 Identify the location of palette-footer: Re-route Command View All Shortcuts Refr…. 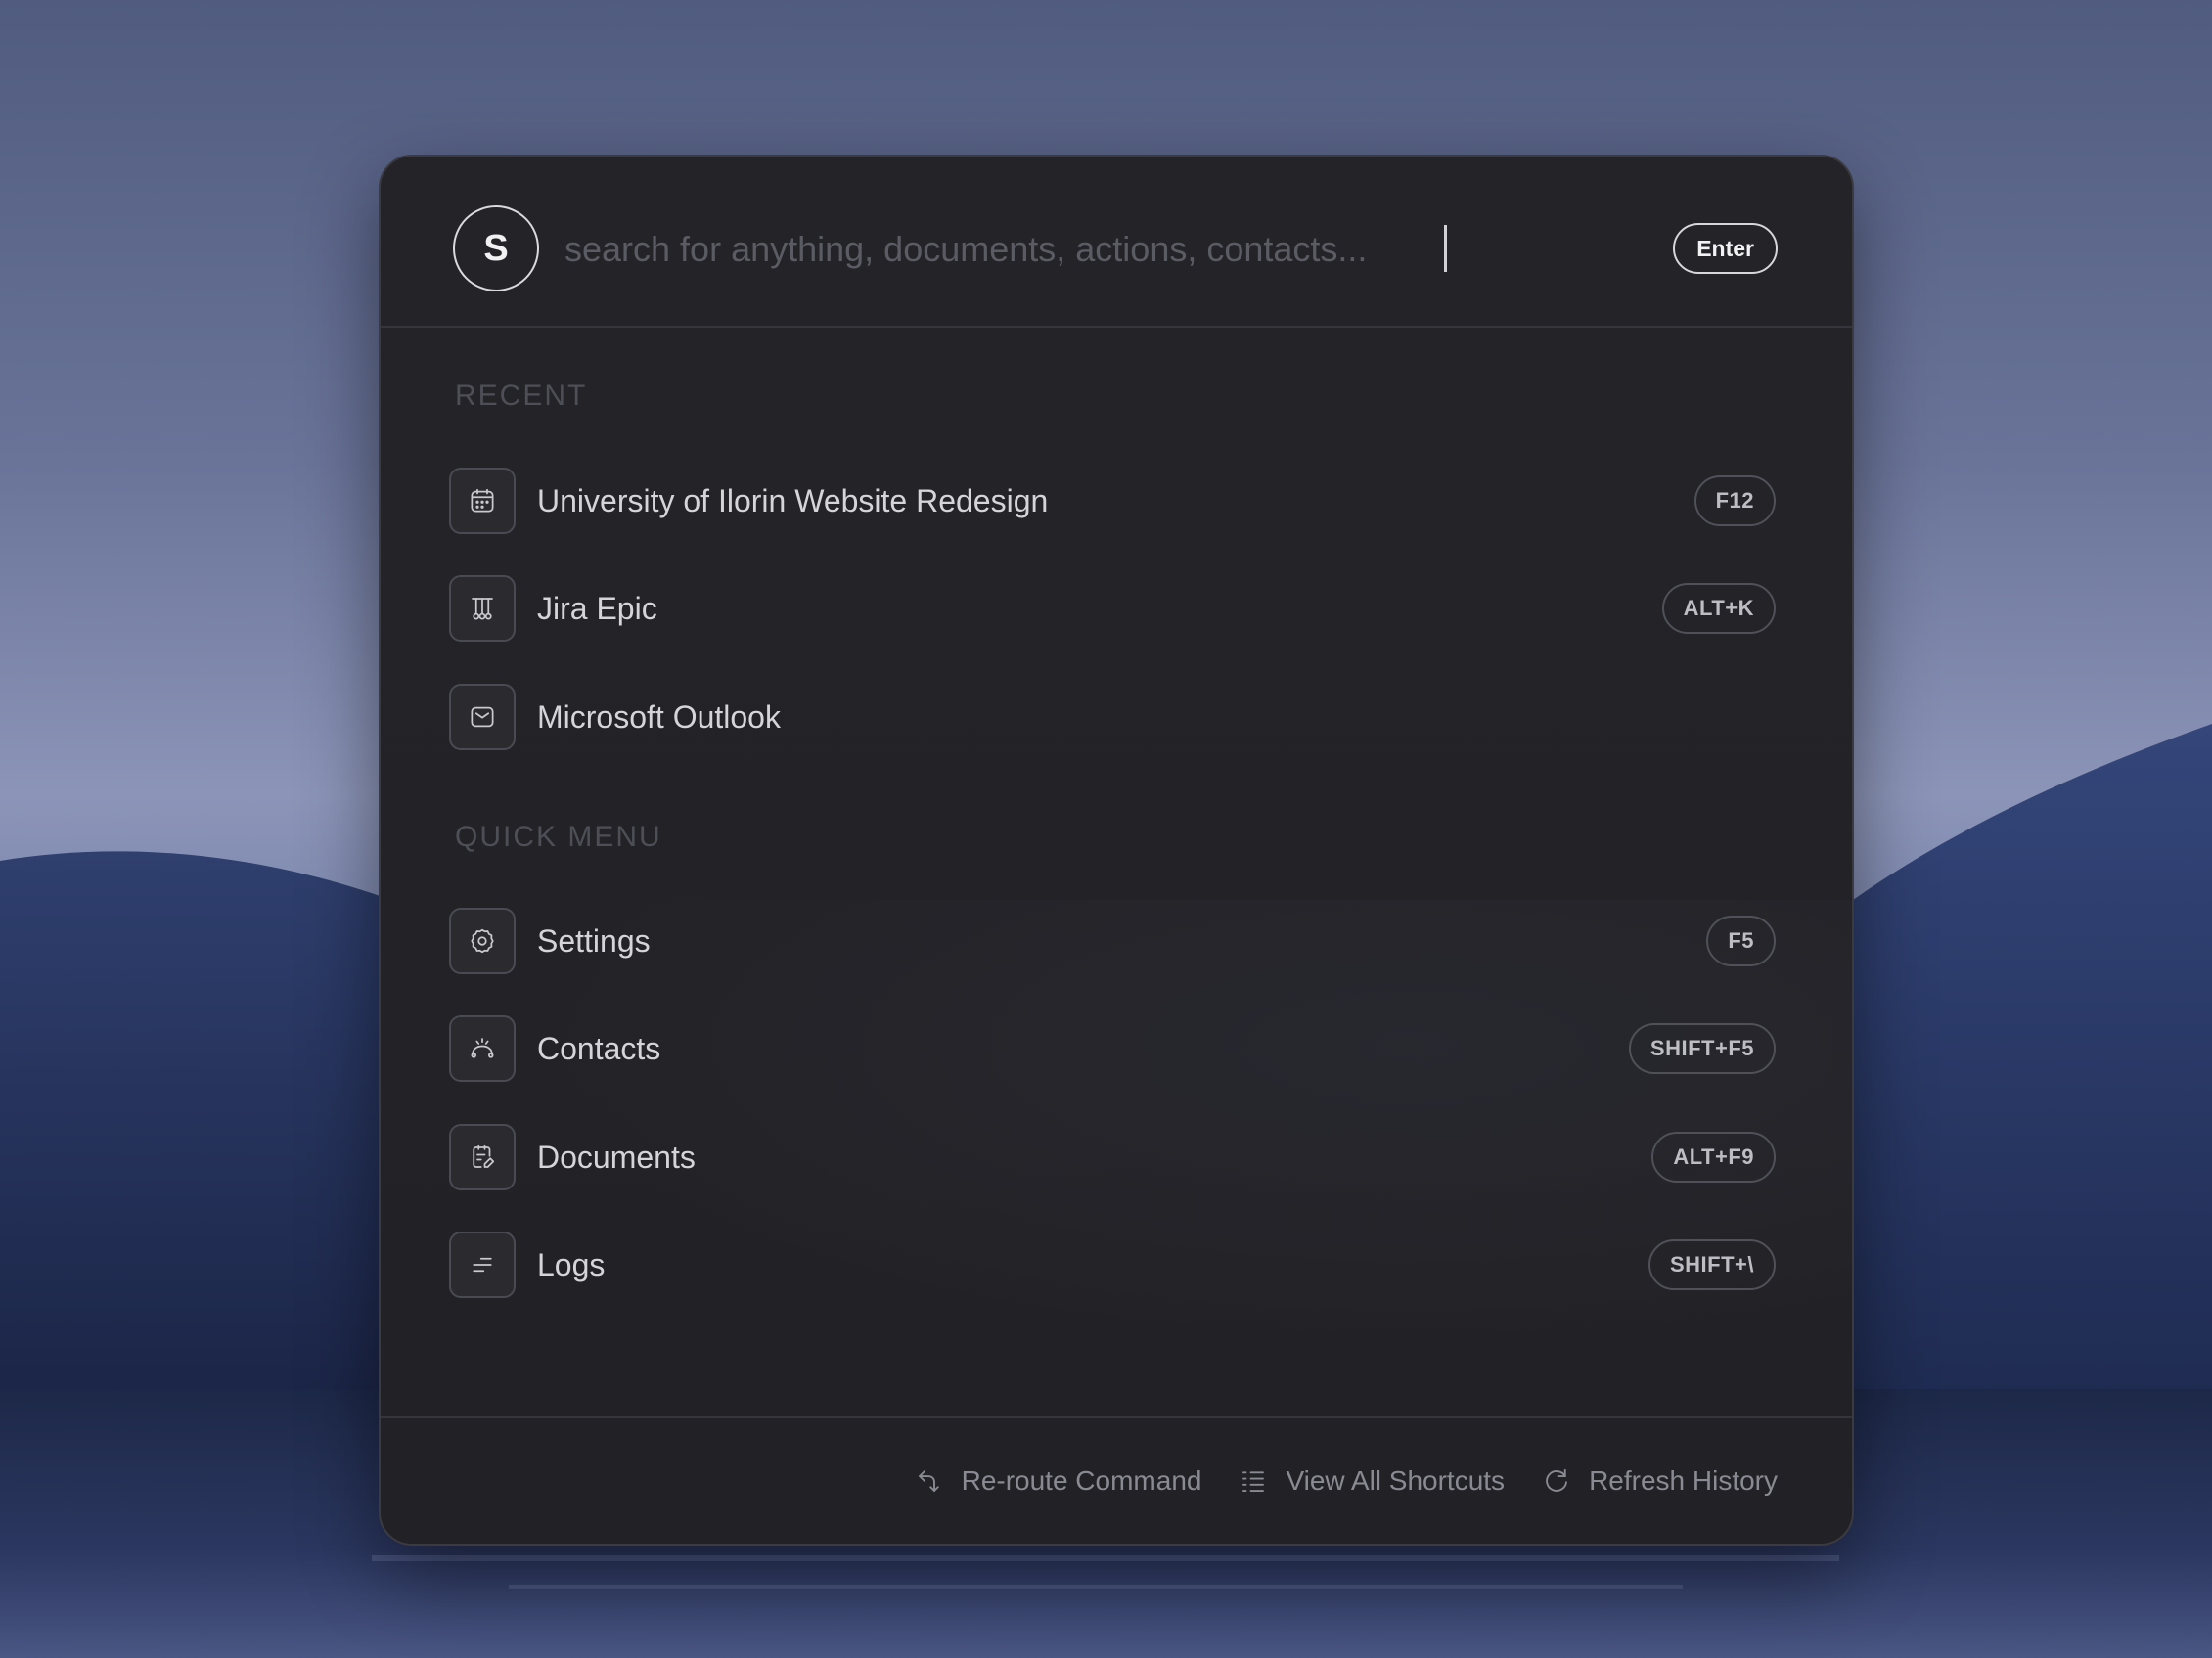
(1116, 1480).